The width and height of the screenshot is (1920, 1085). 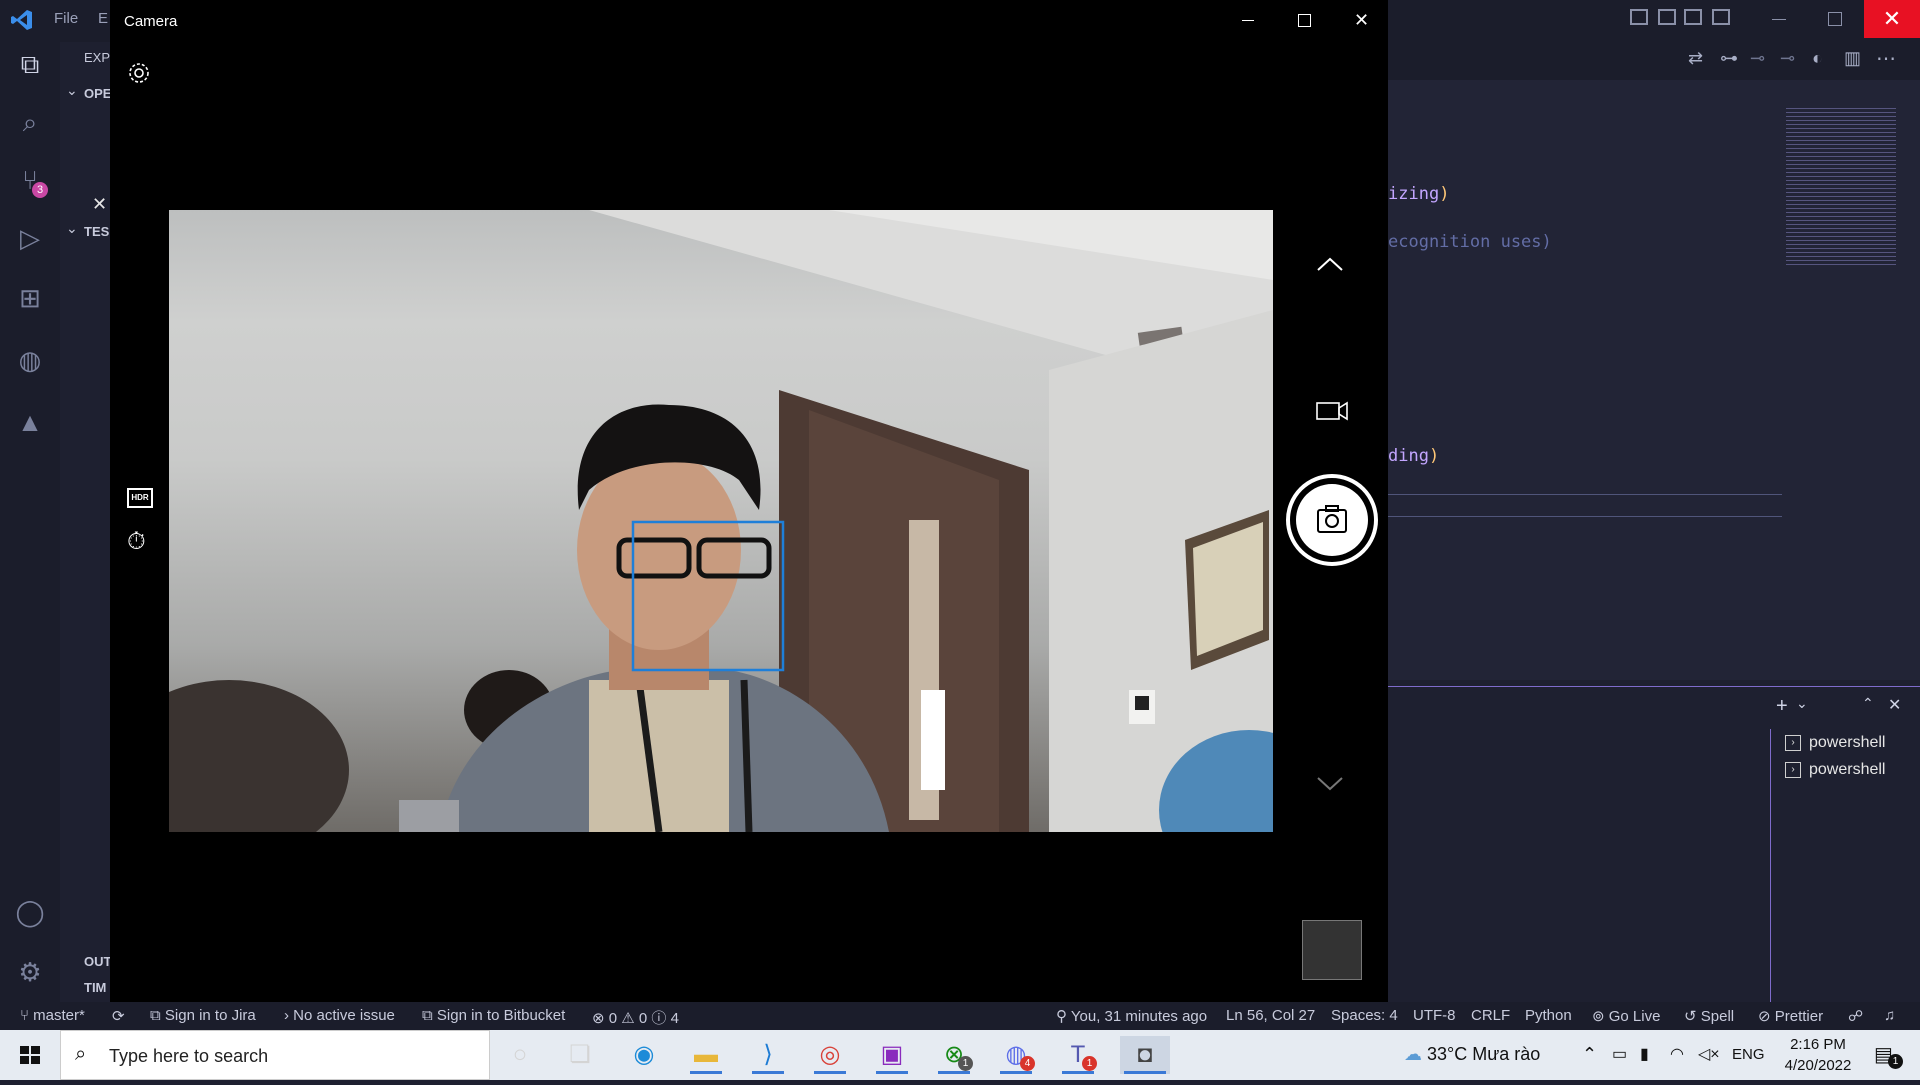 What do you see at coordinates (830, 1055) in the screenshot?
I see `chrome-icon: ◎` at bounding box center [830, 1055].